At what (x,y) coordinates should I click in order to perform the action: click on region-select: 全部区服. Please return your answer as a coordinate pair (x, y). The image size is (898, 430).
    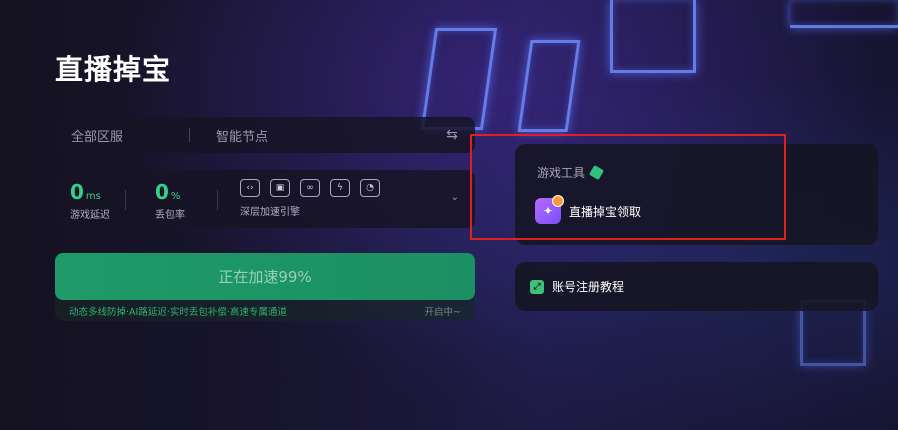
    Looking at the image, I should click on (126, 135).